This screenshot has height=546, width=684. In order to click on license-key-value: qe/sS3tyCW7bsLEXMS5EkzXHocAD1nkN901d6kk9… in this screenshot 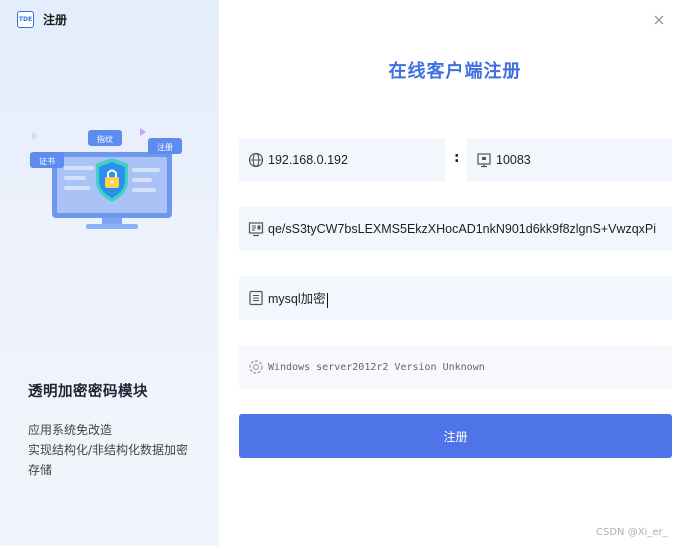, I will do `click(462, 229)`.